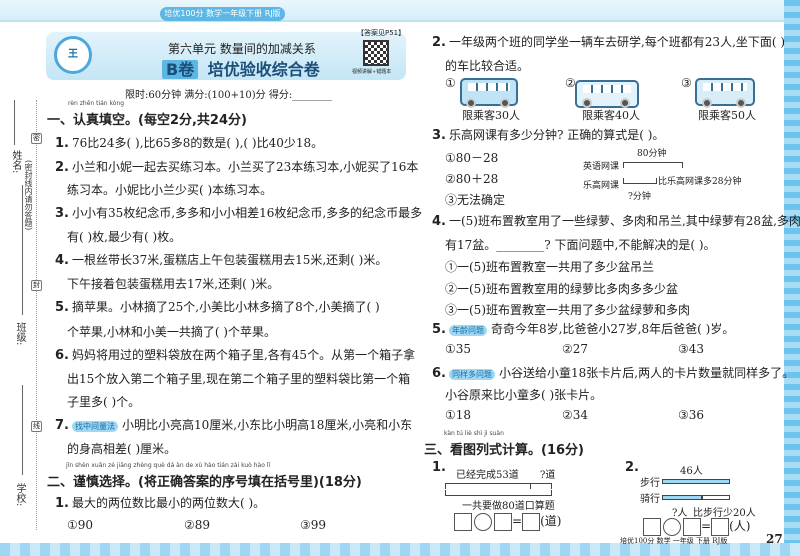 The width and height of the screenshot is (800, 556). I want to click on s3-q2-ride-label: 骑行, so click(650, 499).